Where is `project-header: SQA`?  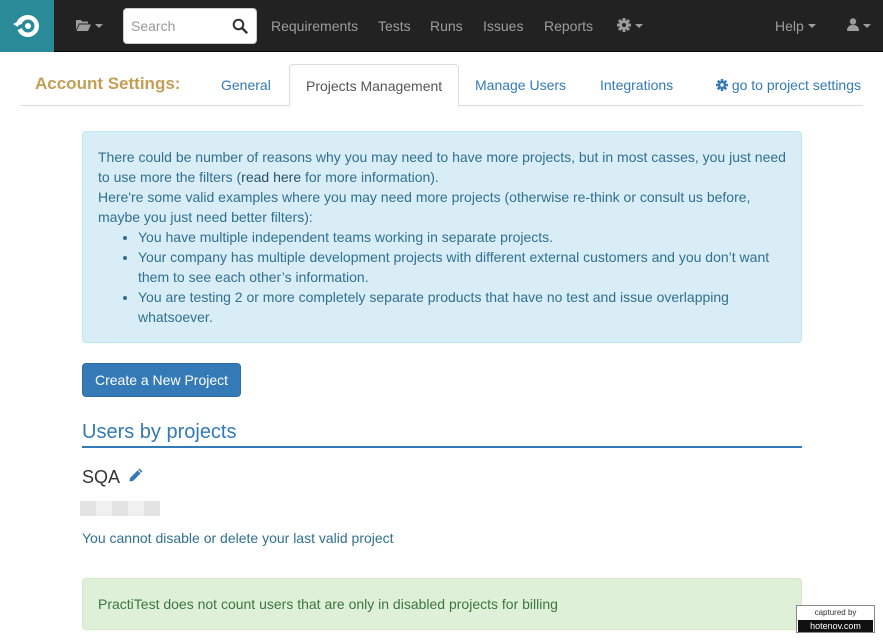 project-header: SQA is located at coordinates (113, 477).